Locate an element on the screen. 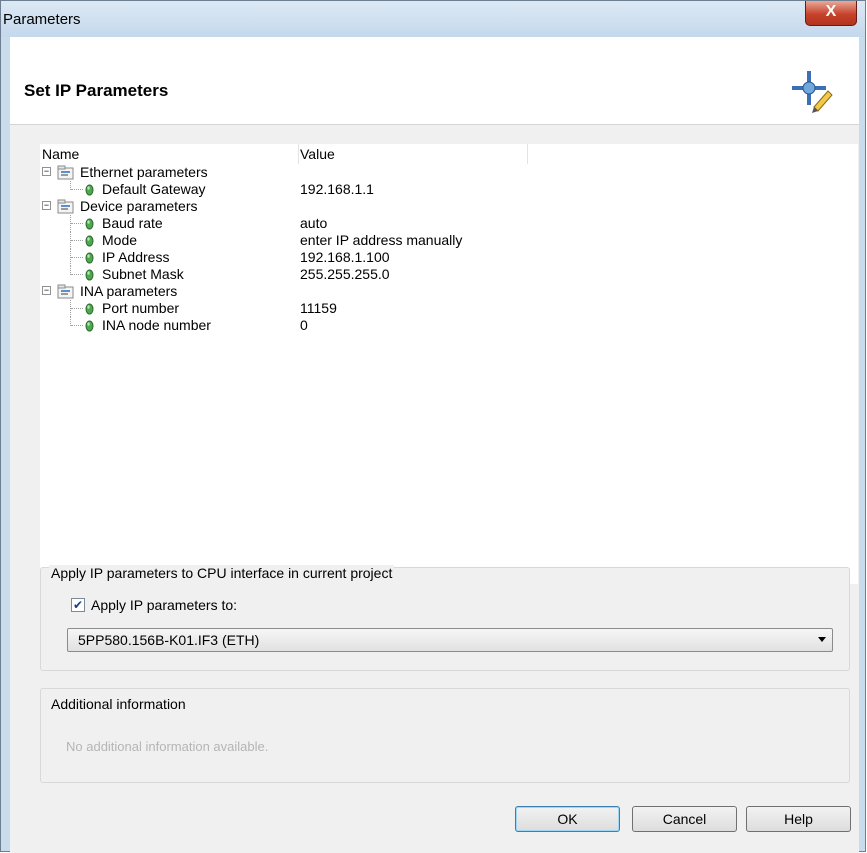 This screenshot has width=867, height=853. title-bar: Parameters X is located at coordinates (433, 19).